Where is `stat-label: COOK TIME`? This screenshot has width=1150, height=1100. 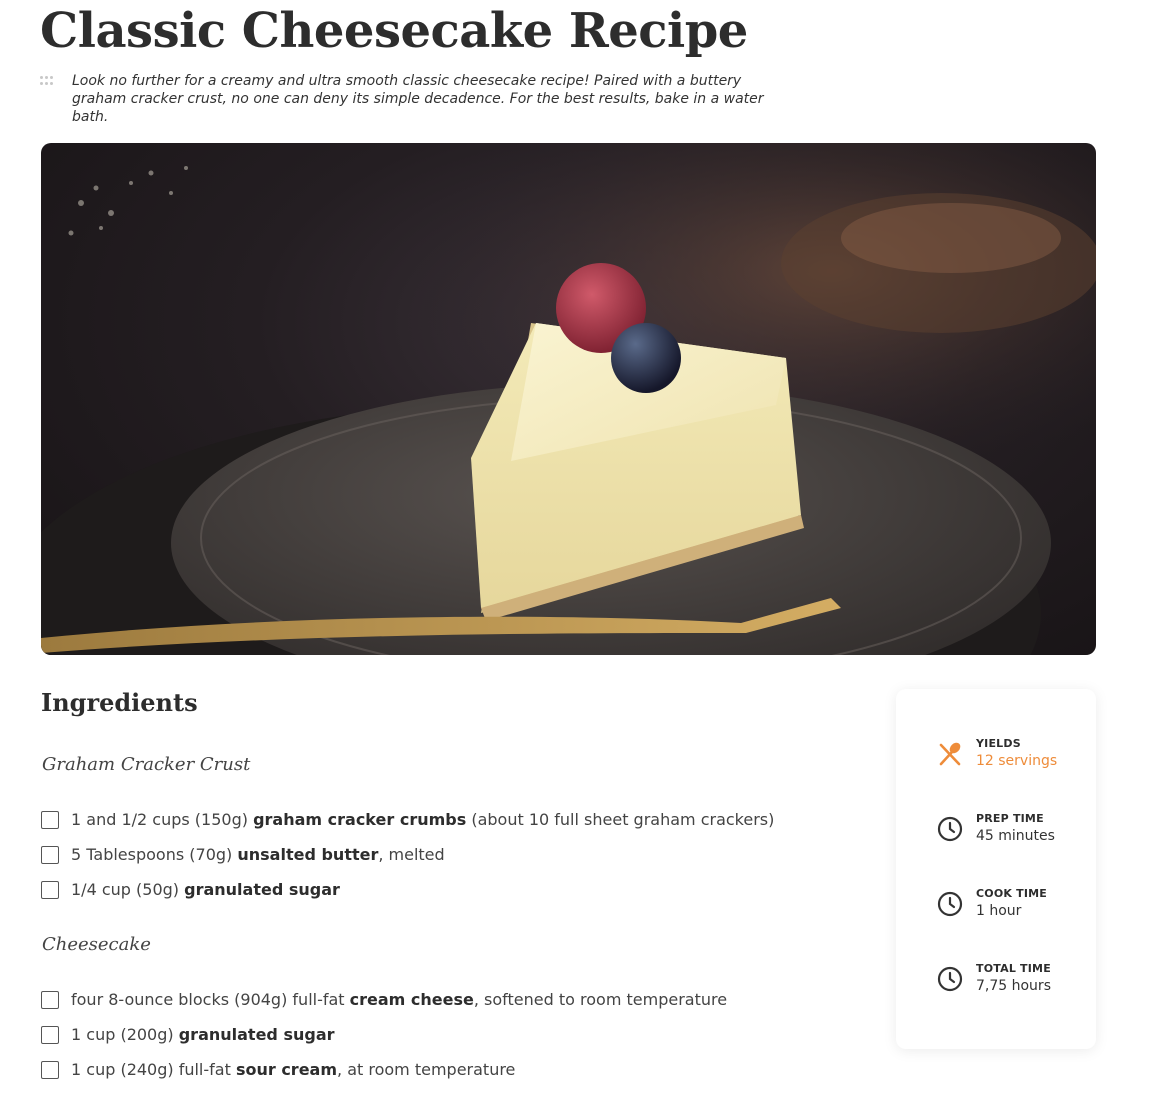 stat-label: COOK TIME is located at coordinates (1011, 893).